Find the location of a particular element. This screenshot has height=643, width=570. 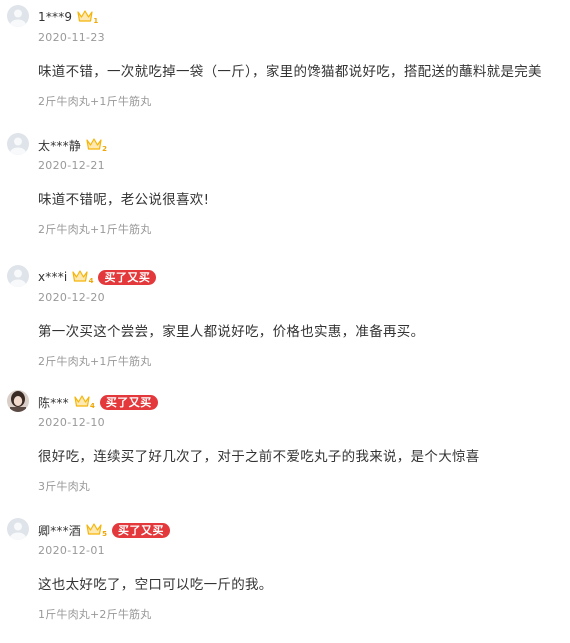

user-line: 陈*** 4 买了又买 is located at coordinates (98, 402).